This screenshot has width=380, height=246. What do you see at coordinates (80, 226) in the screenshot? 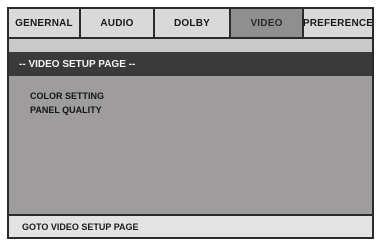
I see `status-text: GOTO VIDEO SETUP PAGE` at bounding box center [80, 226].